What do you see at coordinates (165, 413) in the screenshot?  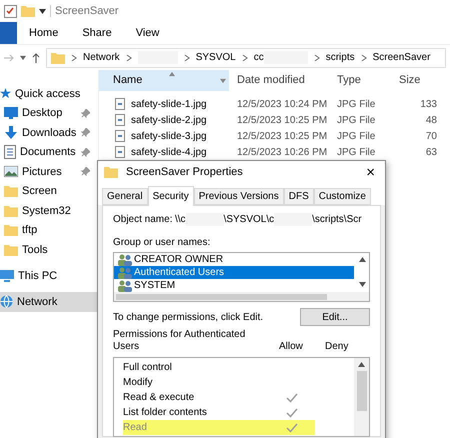 I see `permission-name: List folder contents` at bounding box center [165, 413].